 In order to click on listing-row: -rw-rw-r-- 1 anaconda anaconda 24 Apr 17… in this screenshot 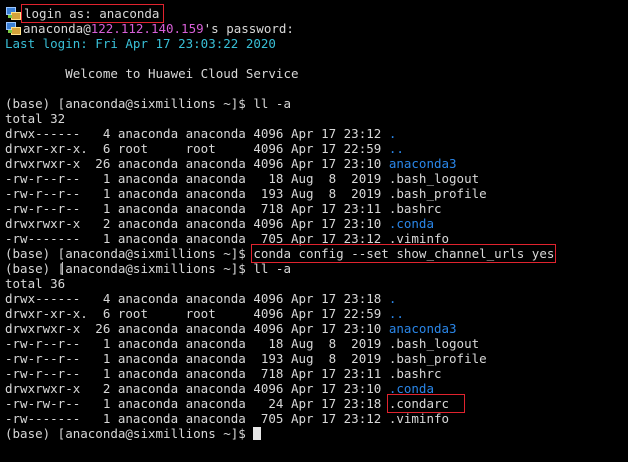, I will do `click(316, 403)`.